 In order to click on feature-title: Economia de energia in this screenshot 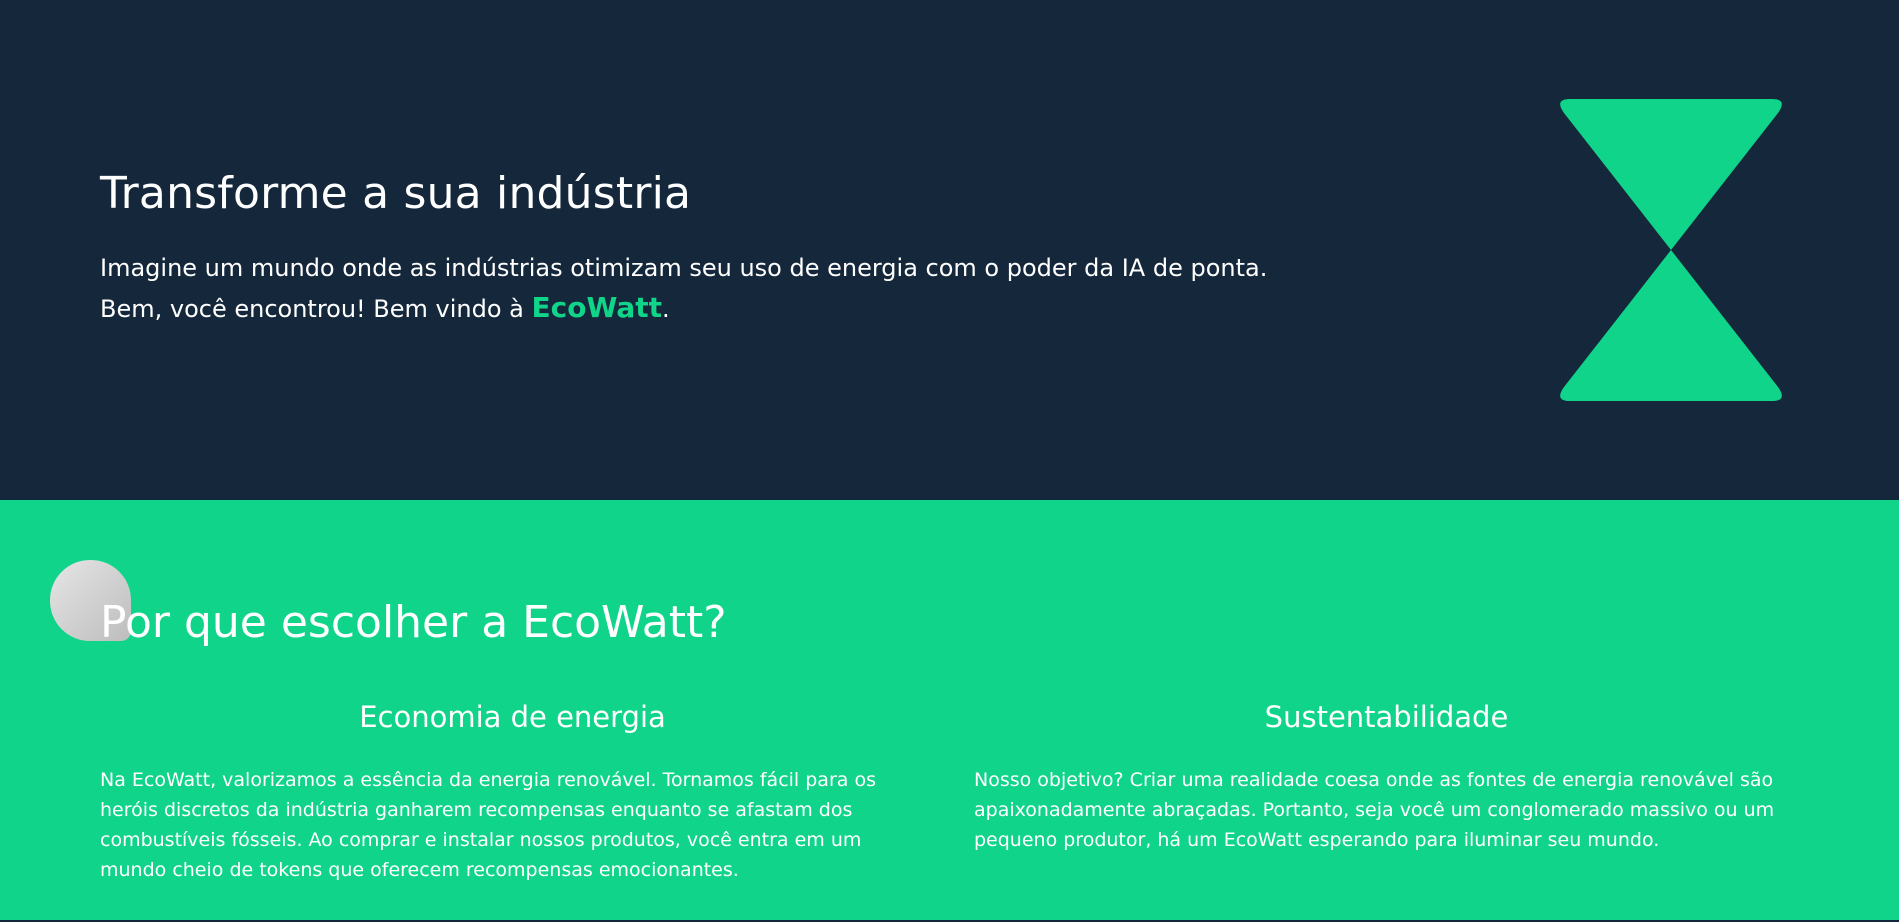, I will do `click(512, 717)`.